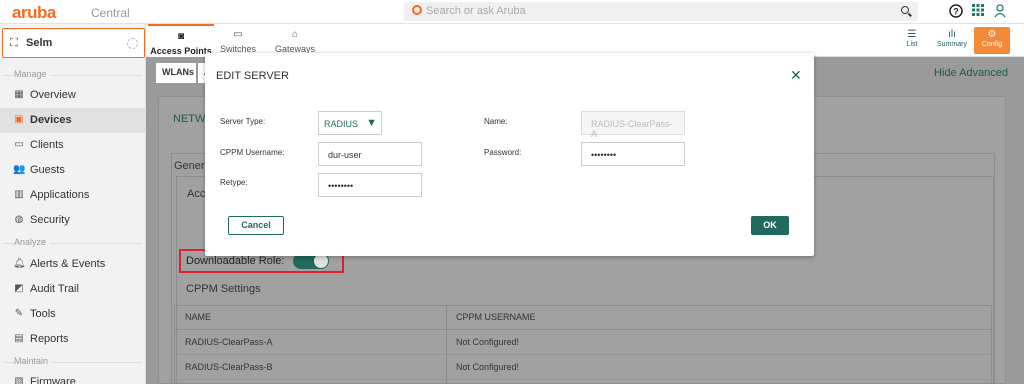 The image size is (1024, 384). What do you see at coordinates (198, 317) in the screenshot?
I see `column-header-name: NAME` at bounding box center [198, 317].